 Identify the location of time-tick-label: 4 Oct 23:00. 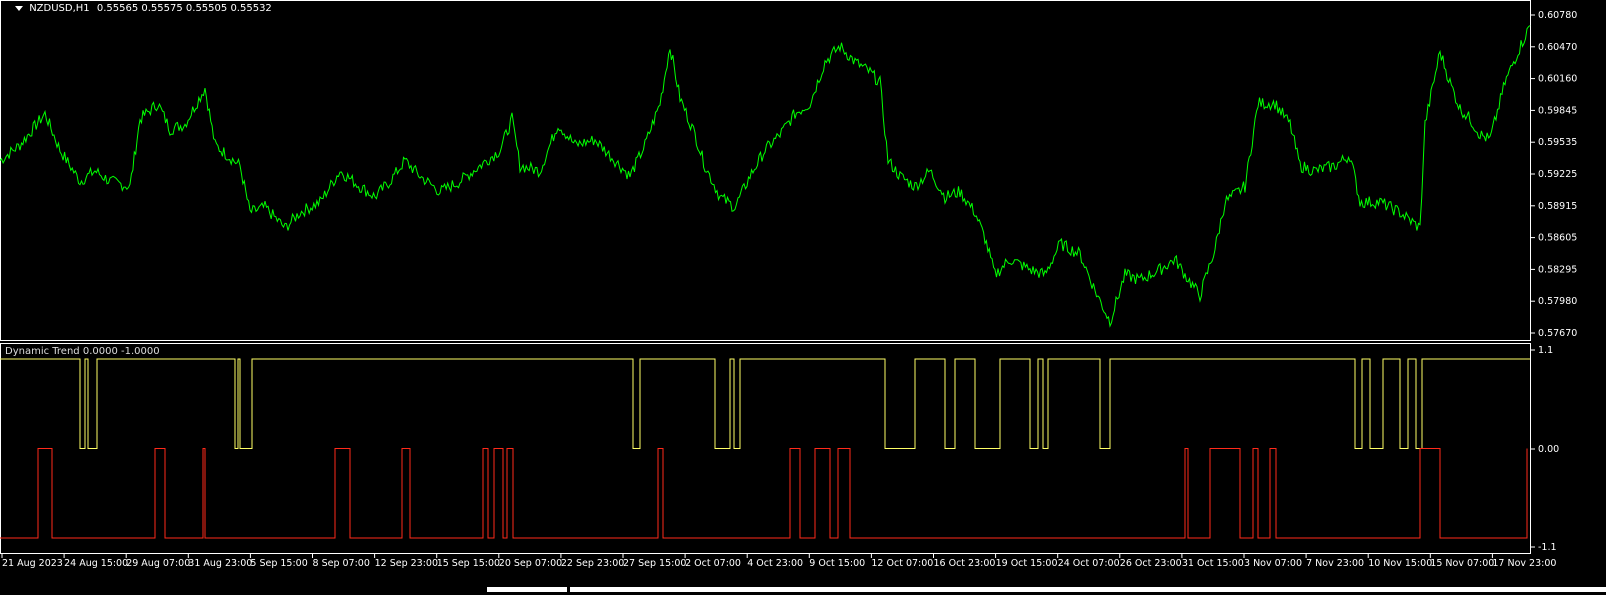
(775, 563).